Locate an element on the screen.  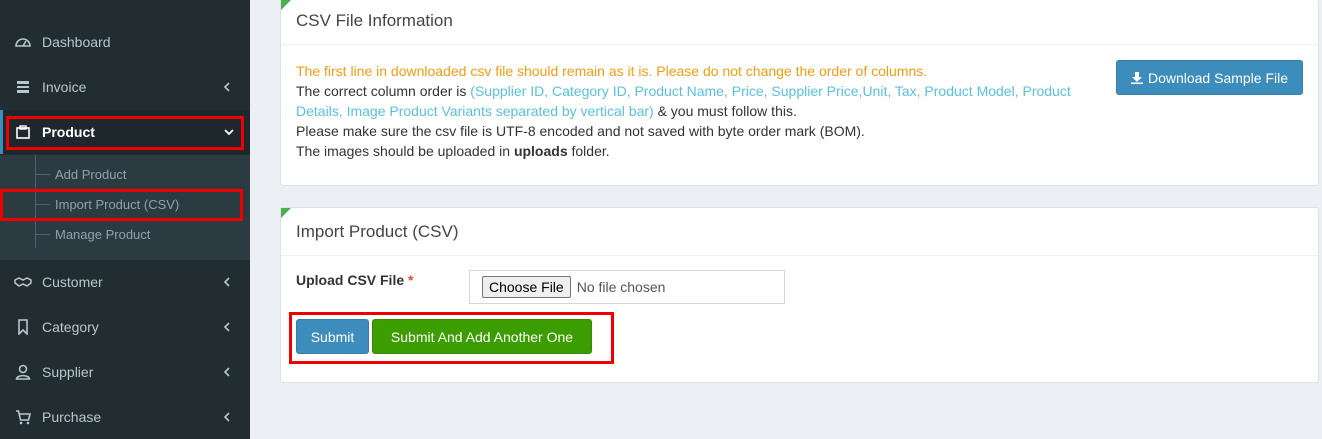
user-icon is located at coordinates (23, 372).